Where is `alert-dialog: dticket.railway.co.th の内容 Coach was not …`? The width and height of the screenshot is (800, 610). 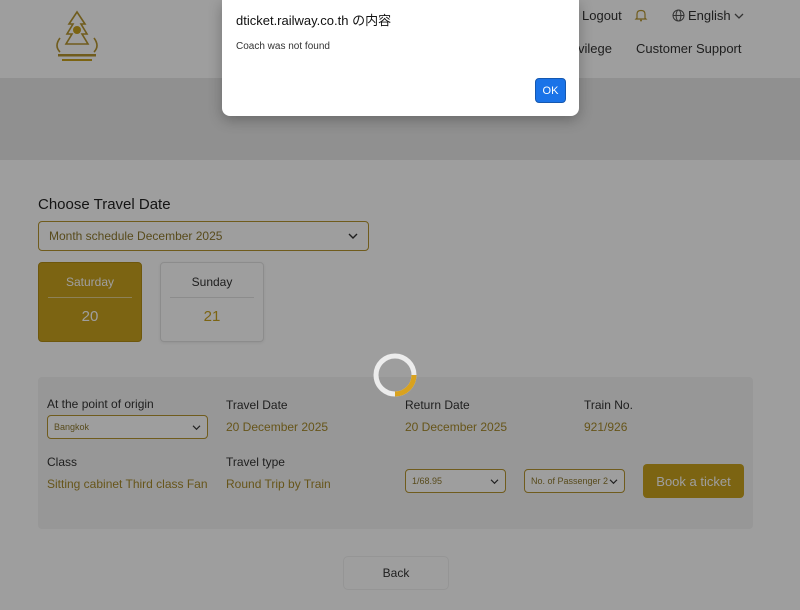 alert-dialog: dticket.railway.co.th の内容 Coach was not … is located at coordinates (400, 58).